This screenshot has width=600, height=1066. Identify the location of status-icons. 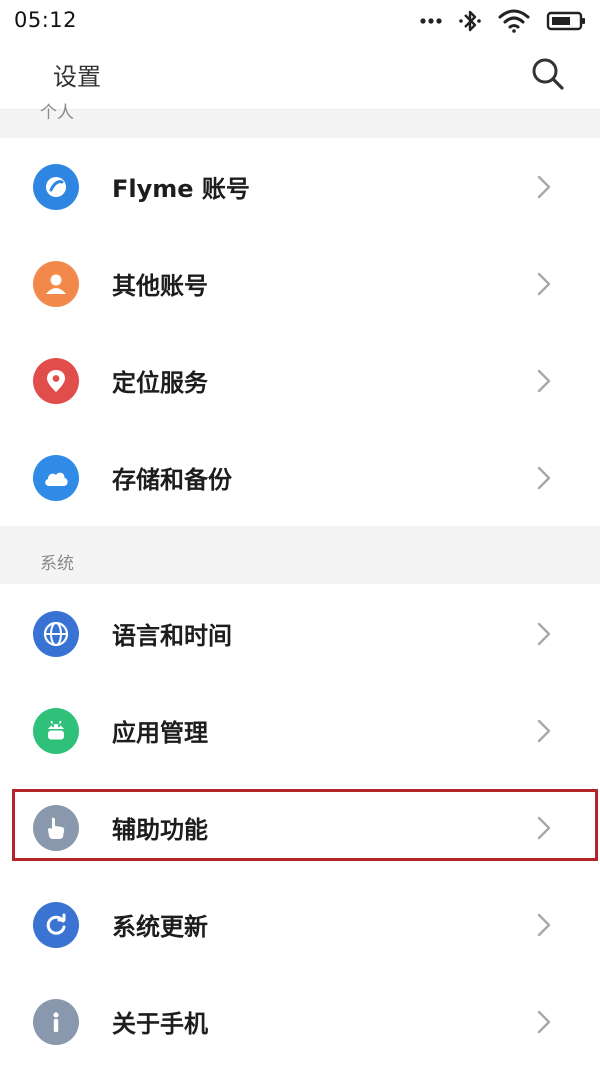
(495, 21).